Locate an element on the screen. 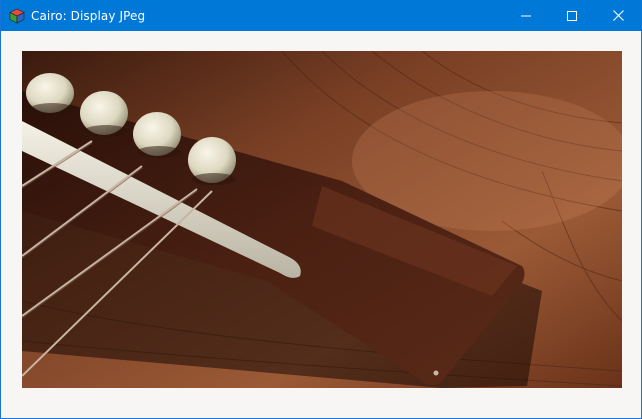 This screenshot has height=419, width=642. cairo-cube-icon is located at coordinates (17, 15).